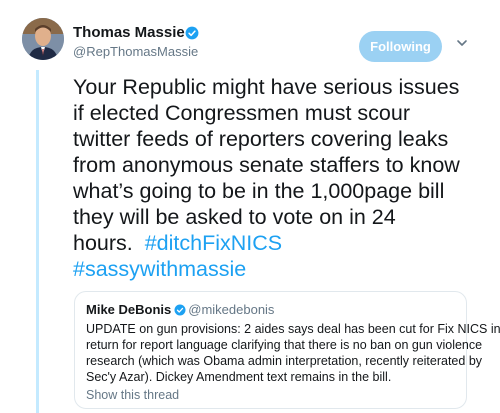 This screenshot has height=413, width=500. I want to click on tweet-text-line: Your Republic might have serious issues, so click(266, 87).